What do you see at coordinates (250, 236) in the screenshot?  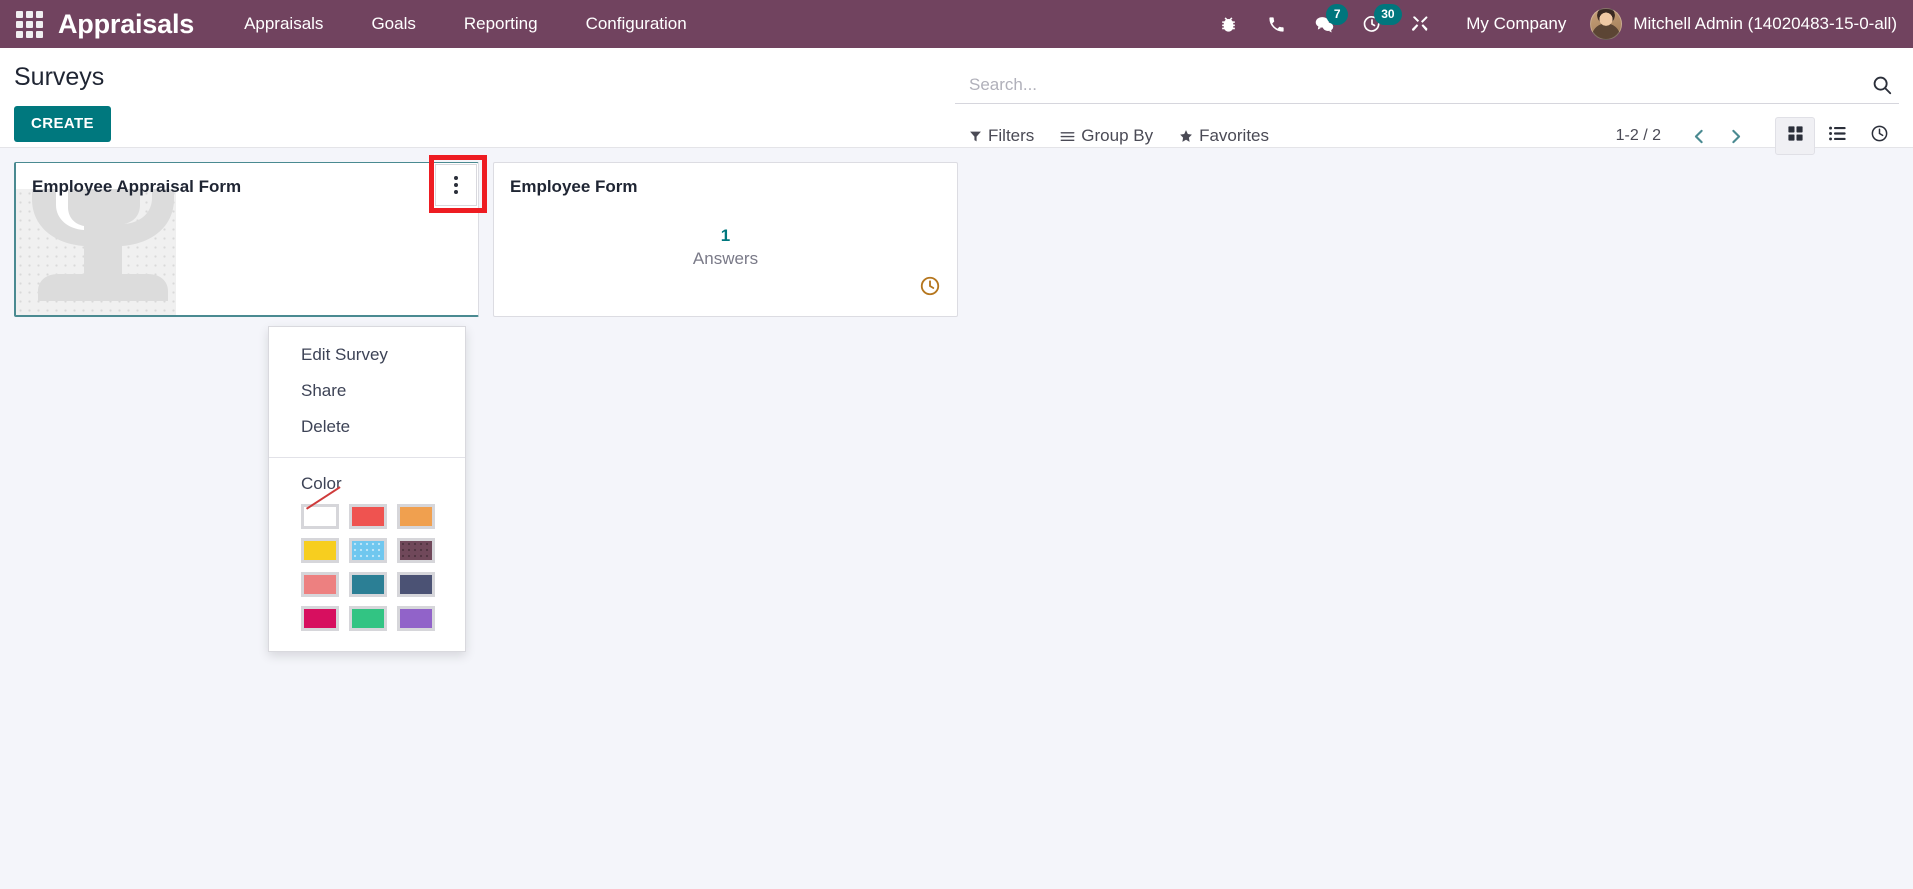 I see `kanban-card-employee-appraisal-form: Employee Appraisal Form` at bounding box center [250, 236].